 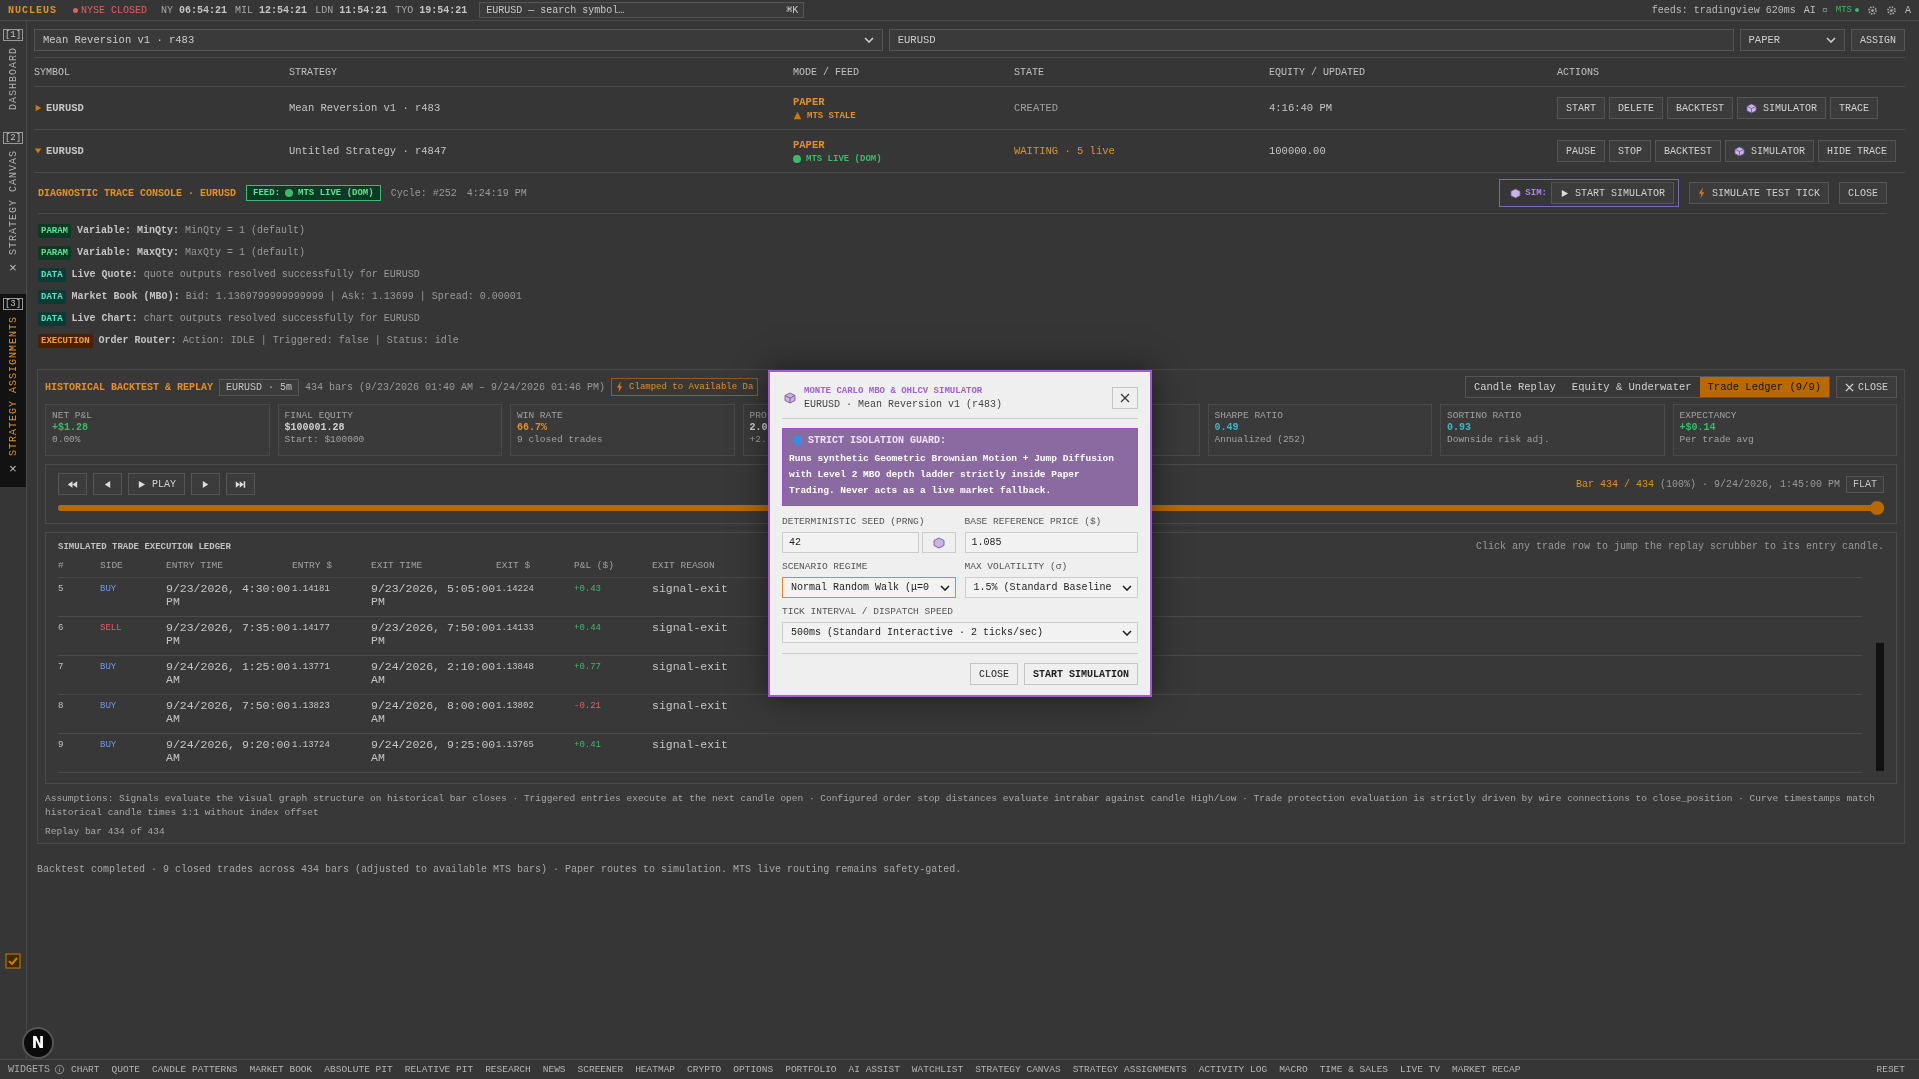 What do you see at coordinates (240, 484) in the screenshot?
I see `skip-end-button` at bounding box center [240, 484].